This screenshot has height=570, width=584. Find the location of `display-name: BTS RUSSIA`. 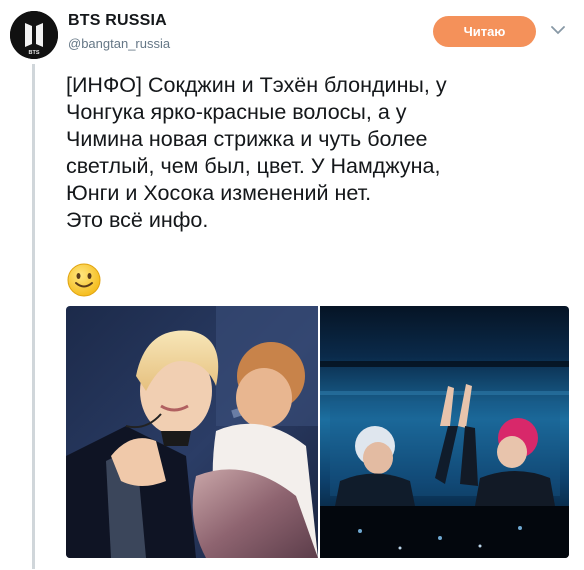

display-name: BTS RUSSIA is located at coordinates (117, 21).